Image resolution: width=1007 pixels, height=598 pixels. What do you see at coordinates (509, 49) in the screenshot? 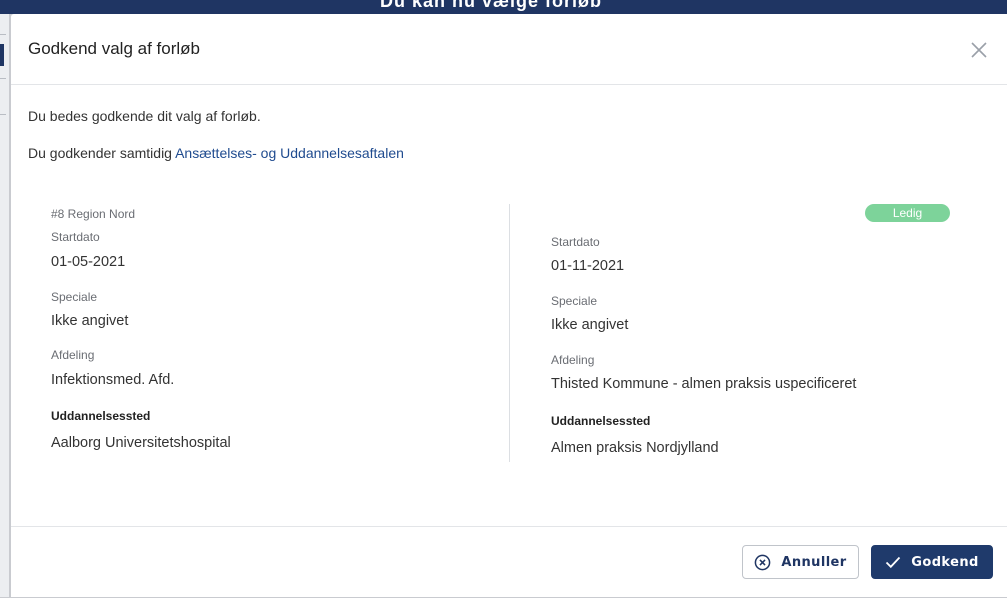
I see `dialog-header: Godkend valg af forløb` at bounding box center [509, 49].